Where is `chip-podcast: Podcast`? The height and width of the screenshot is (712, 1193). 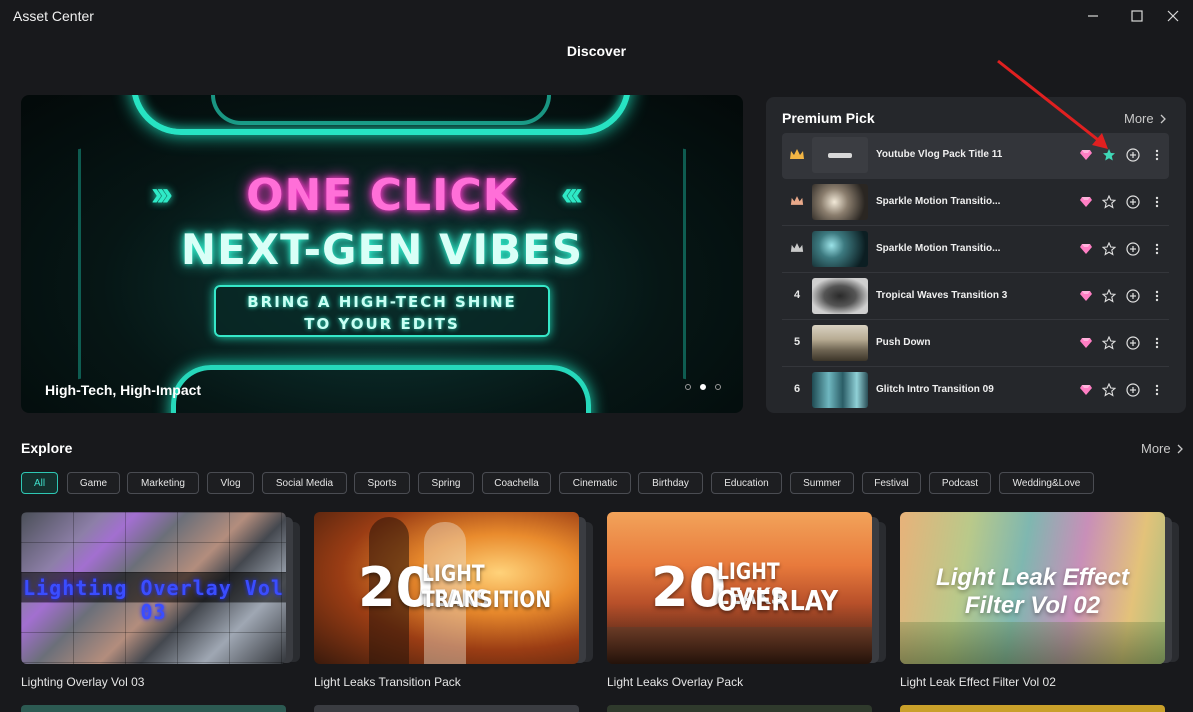
chip-podcast: Podcast is located at coordinates (960, 483).